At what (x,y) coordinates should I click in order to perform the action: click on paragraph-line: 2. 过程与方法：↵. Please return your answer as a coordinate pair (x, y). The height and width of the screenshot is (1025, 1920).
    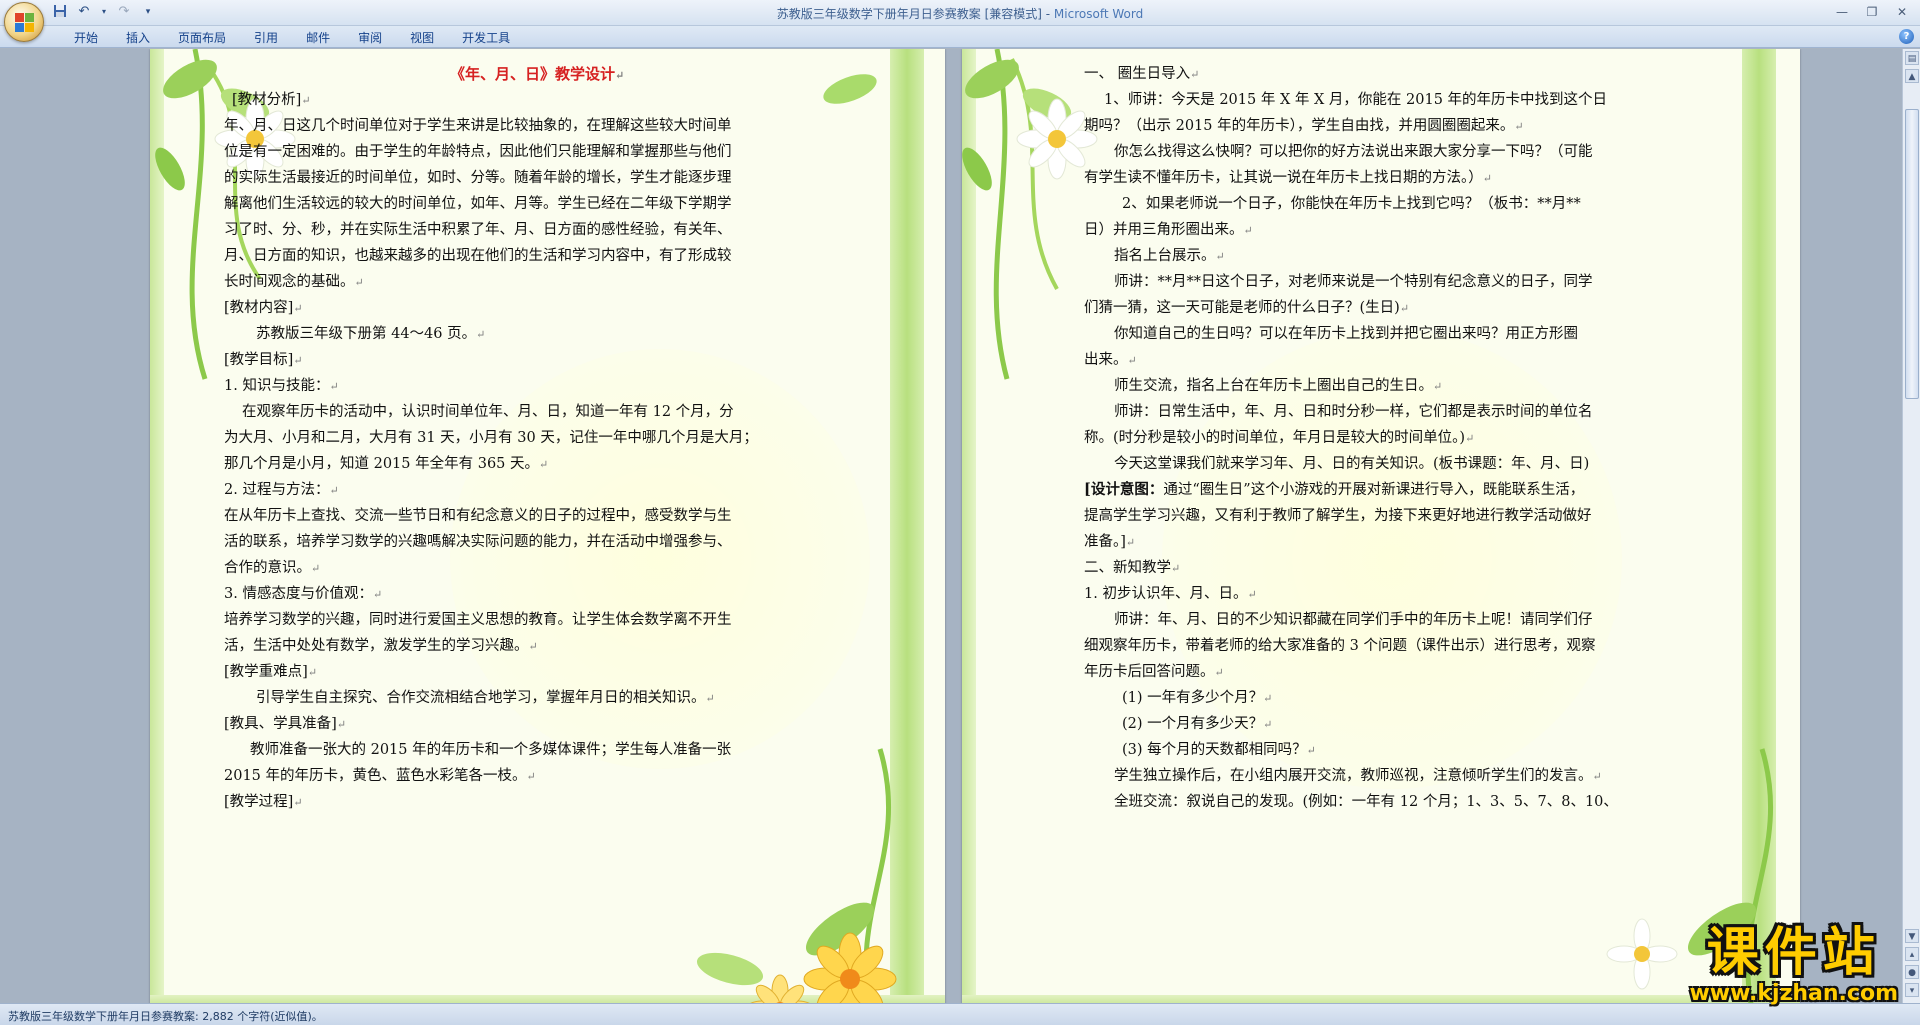
    Looking at the image, I should click on (281, 490).